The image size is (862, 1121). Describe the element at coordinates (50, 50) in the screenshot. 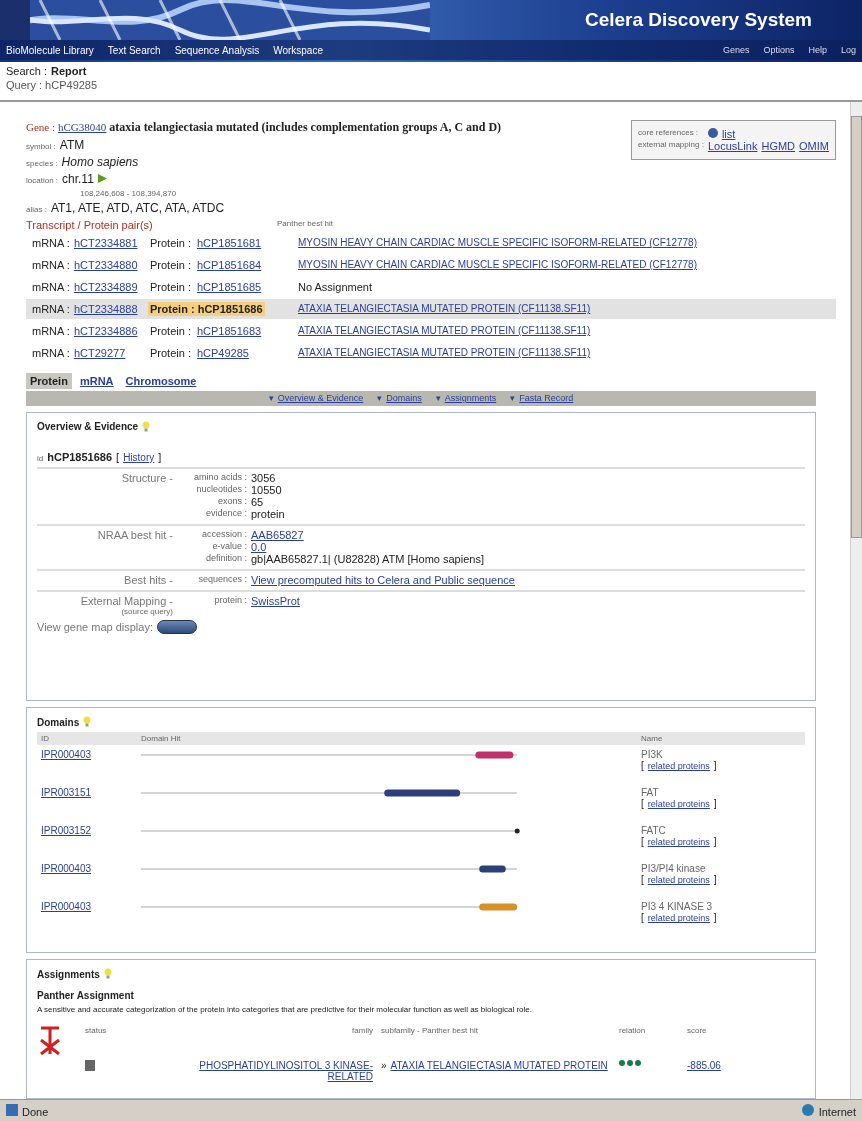

I see `nav-link: BioMolecule Library` at that location.